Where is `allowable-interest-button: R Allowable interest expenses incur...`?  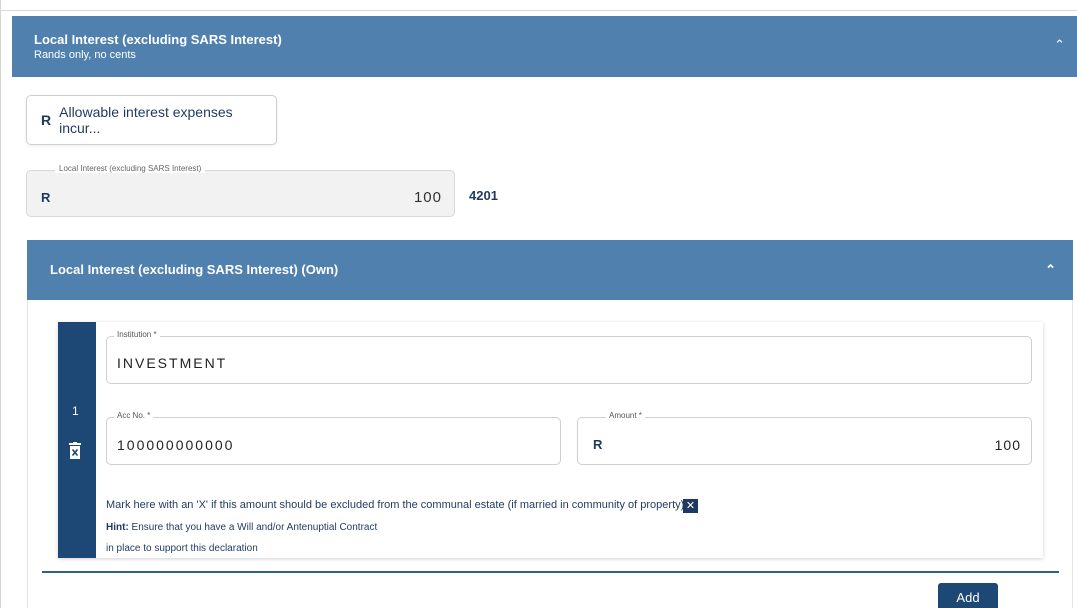
allowable-interest-button: R Allowable interest expenses incur... is located at coordinates (151, 120).